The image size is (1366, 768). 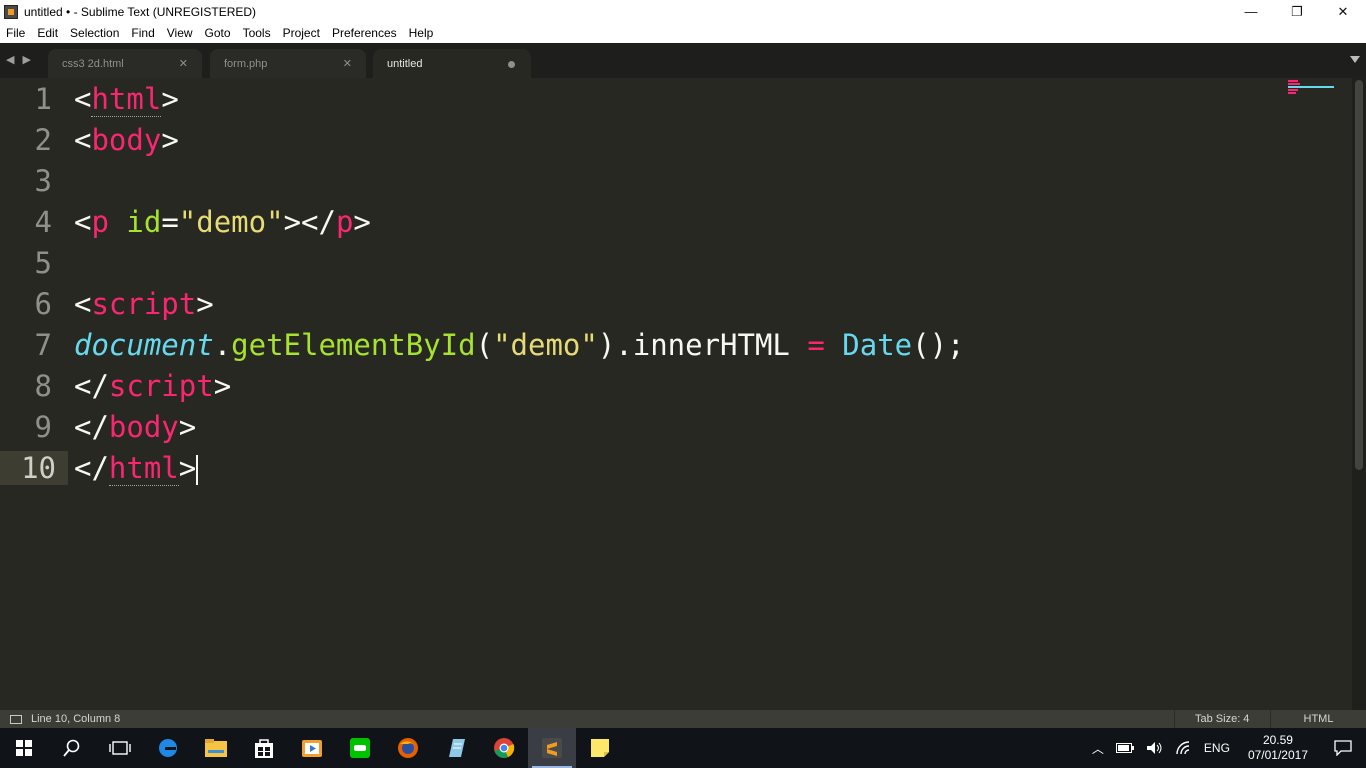 I want to click on syntax-label: HTML, so click(x=1318, y=719).